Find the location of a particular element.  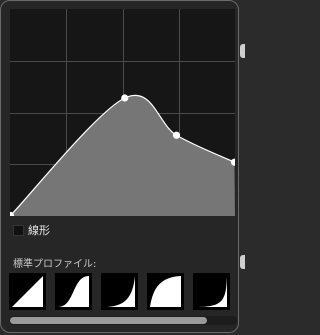

preset-linear is located at coordinates (27, 291).